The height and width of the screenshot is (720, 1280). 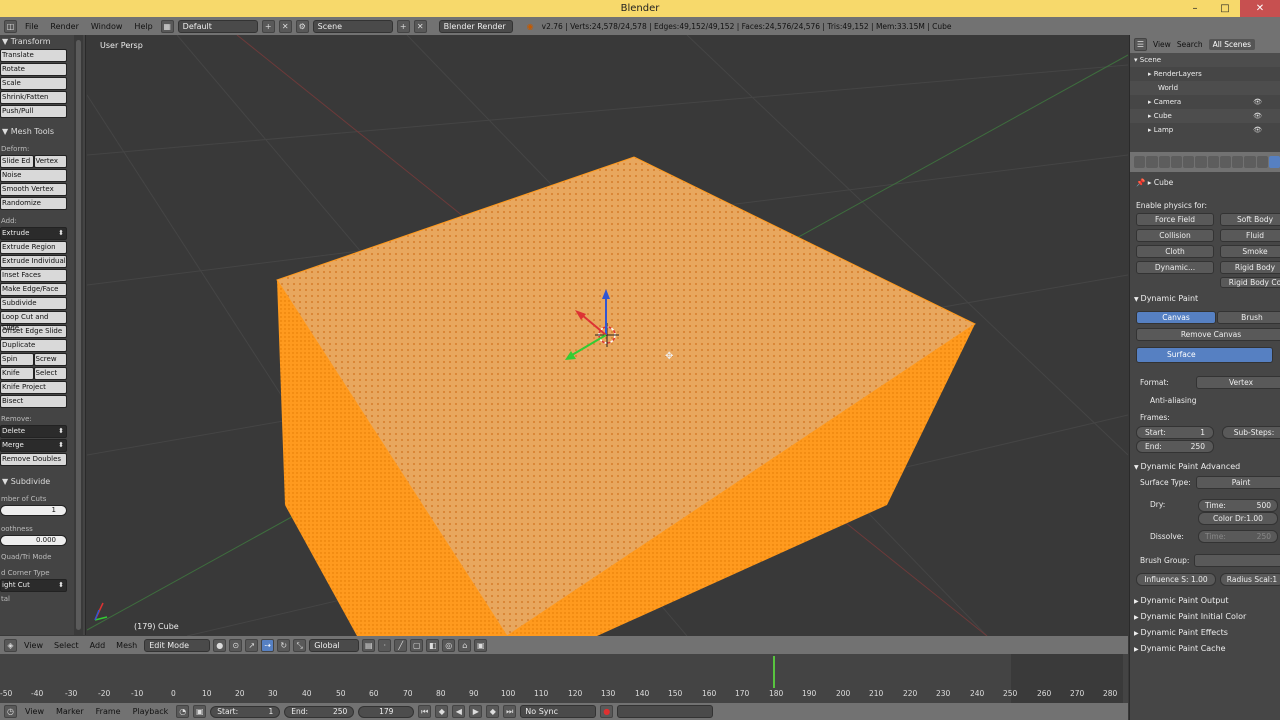 I want to click on anti-aliasing-checkbox: Anti-aliasing, so click(x=1205, y=400).